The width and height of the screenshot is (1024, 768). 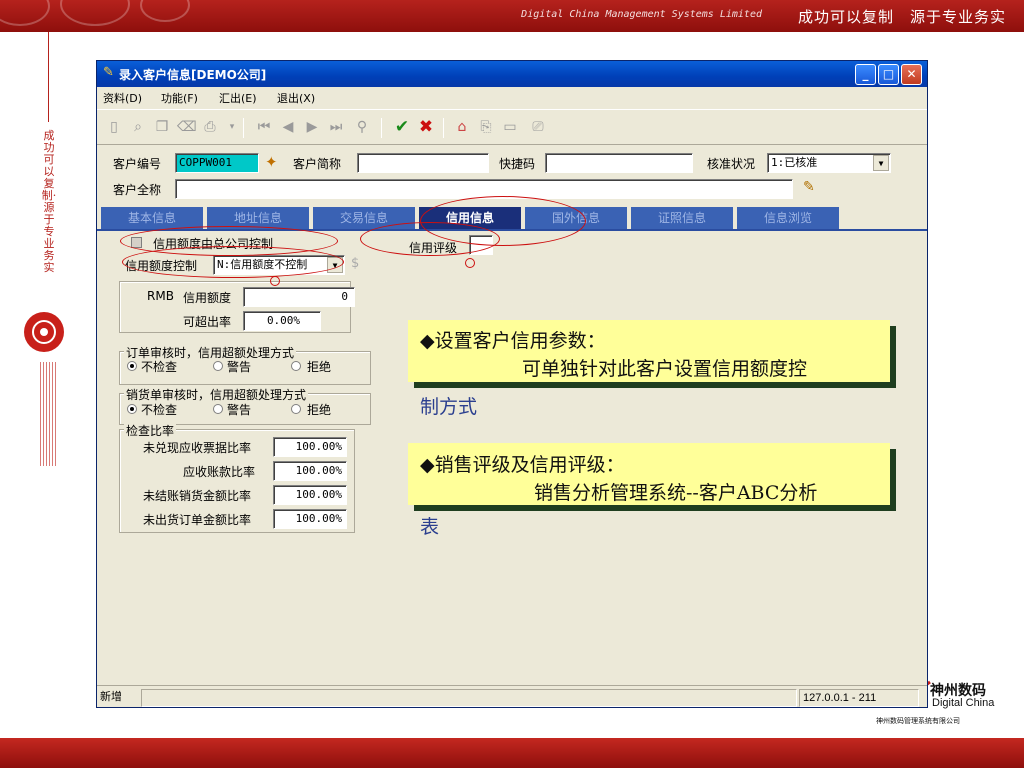 What do you see at coordinates (122, 98) in the screenshot?
I see `menu-data: 资料(D)` at bounding box center [122, 98].